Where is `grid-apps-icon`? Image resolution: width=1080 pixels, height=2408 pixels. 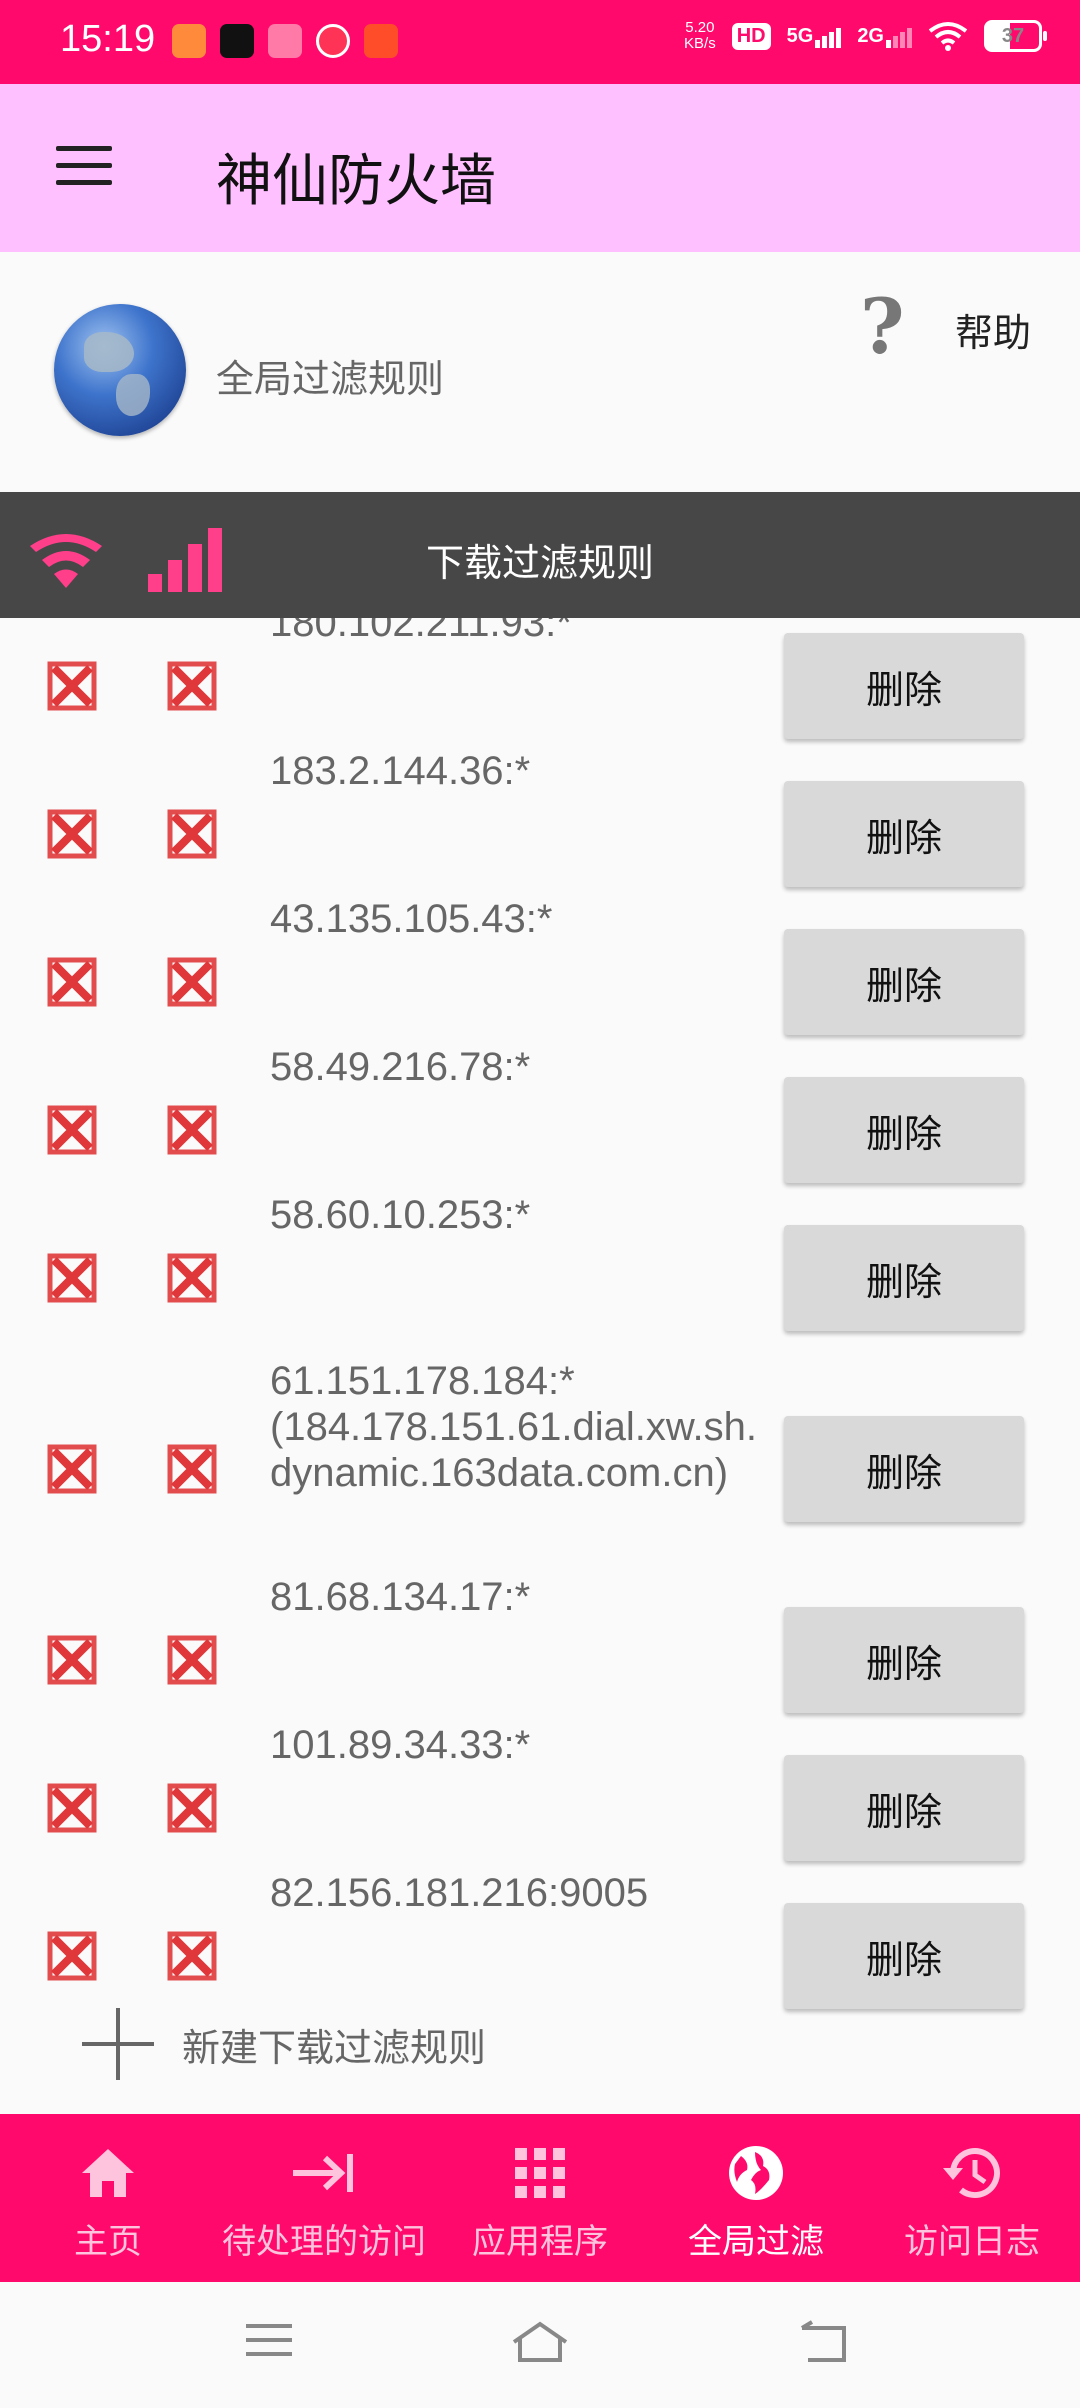 grid-apps-icon is located at coordinates (540, 2173).